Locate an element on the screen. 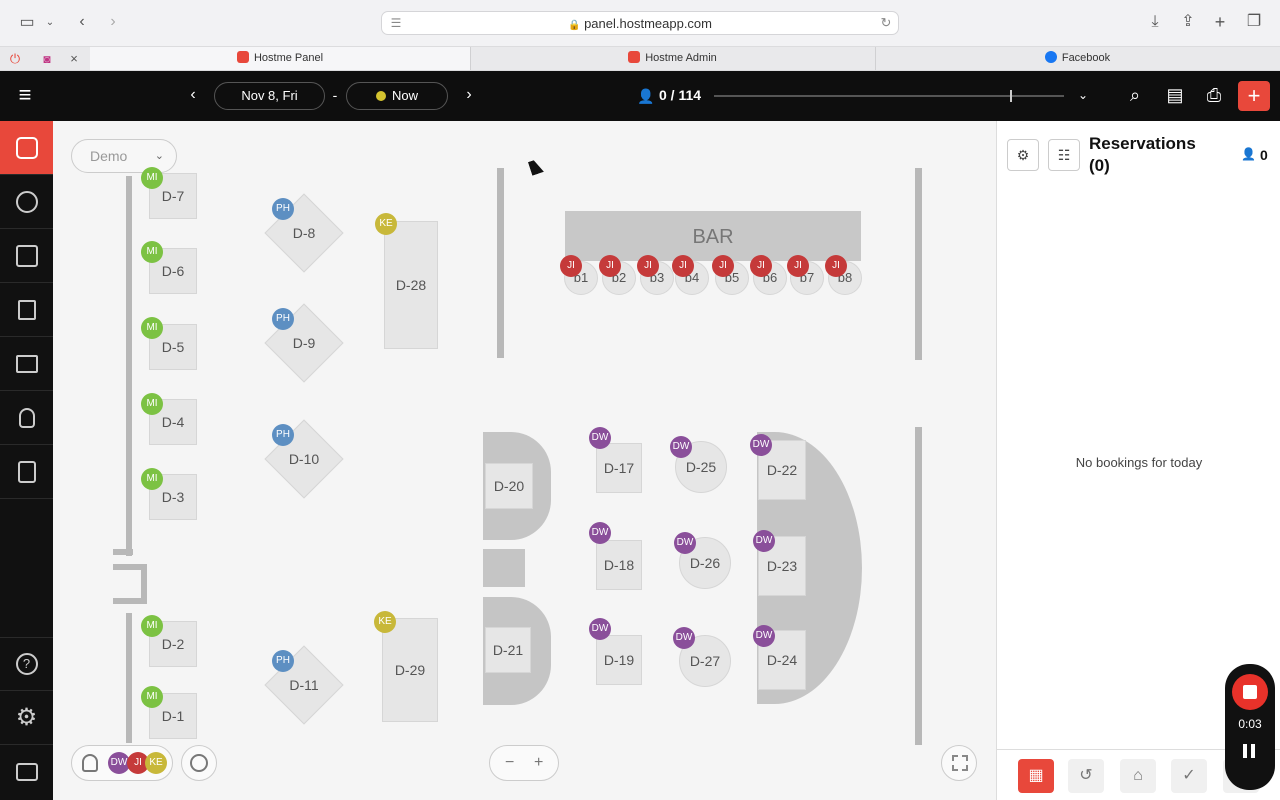 The width and height of the screenshot is (1280, 800). footer-history-button: ↺ is located at coordinates (1086, 776).